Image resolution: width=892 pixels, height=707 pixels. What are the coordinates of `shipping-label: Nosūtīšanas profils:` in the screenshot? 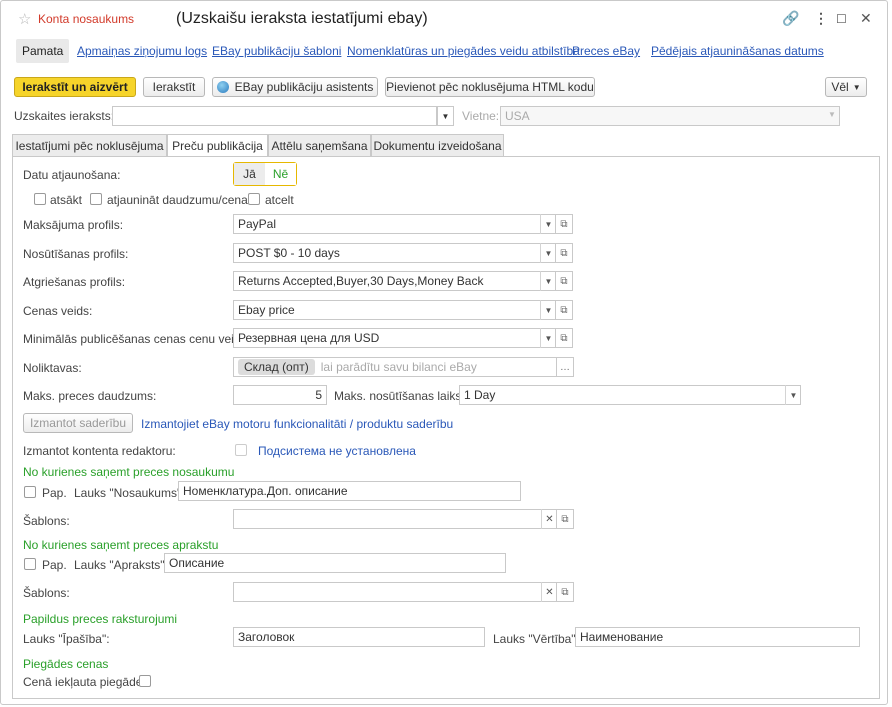 It's located at (76, 254).